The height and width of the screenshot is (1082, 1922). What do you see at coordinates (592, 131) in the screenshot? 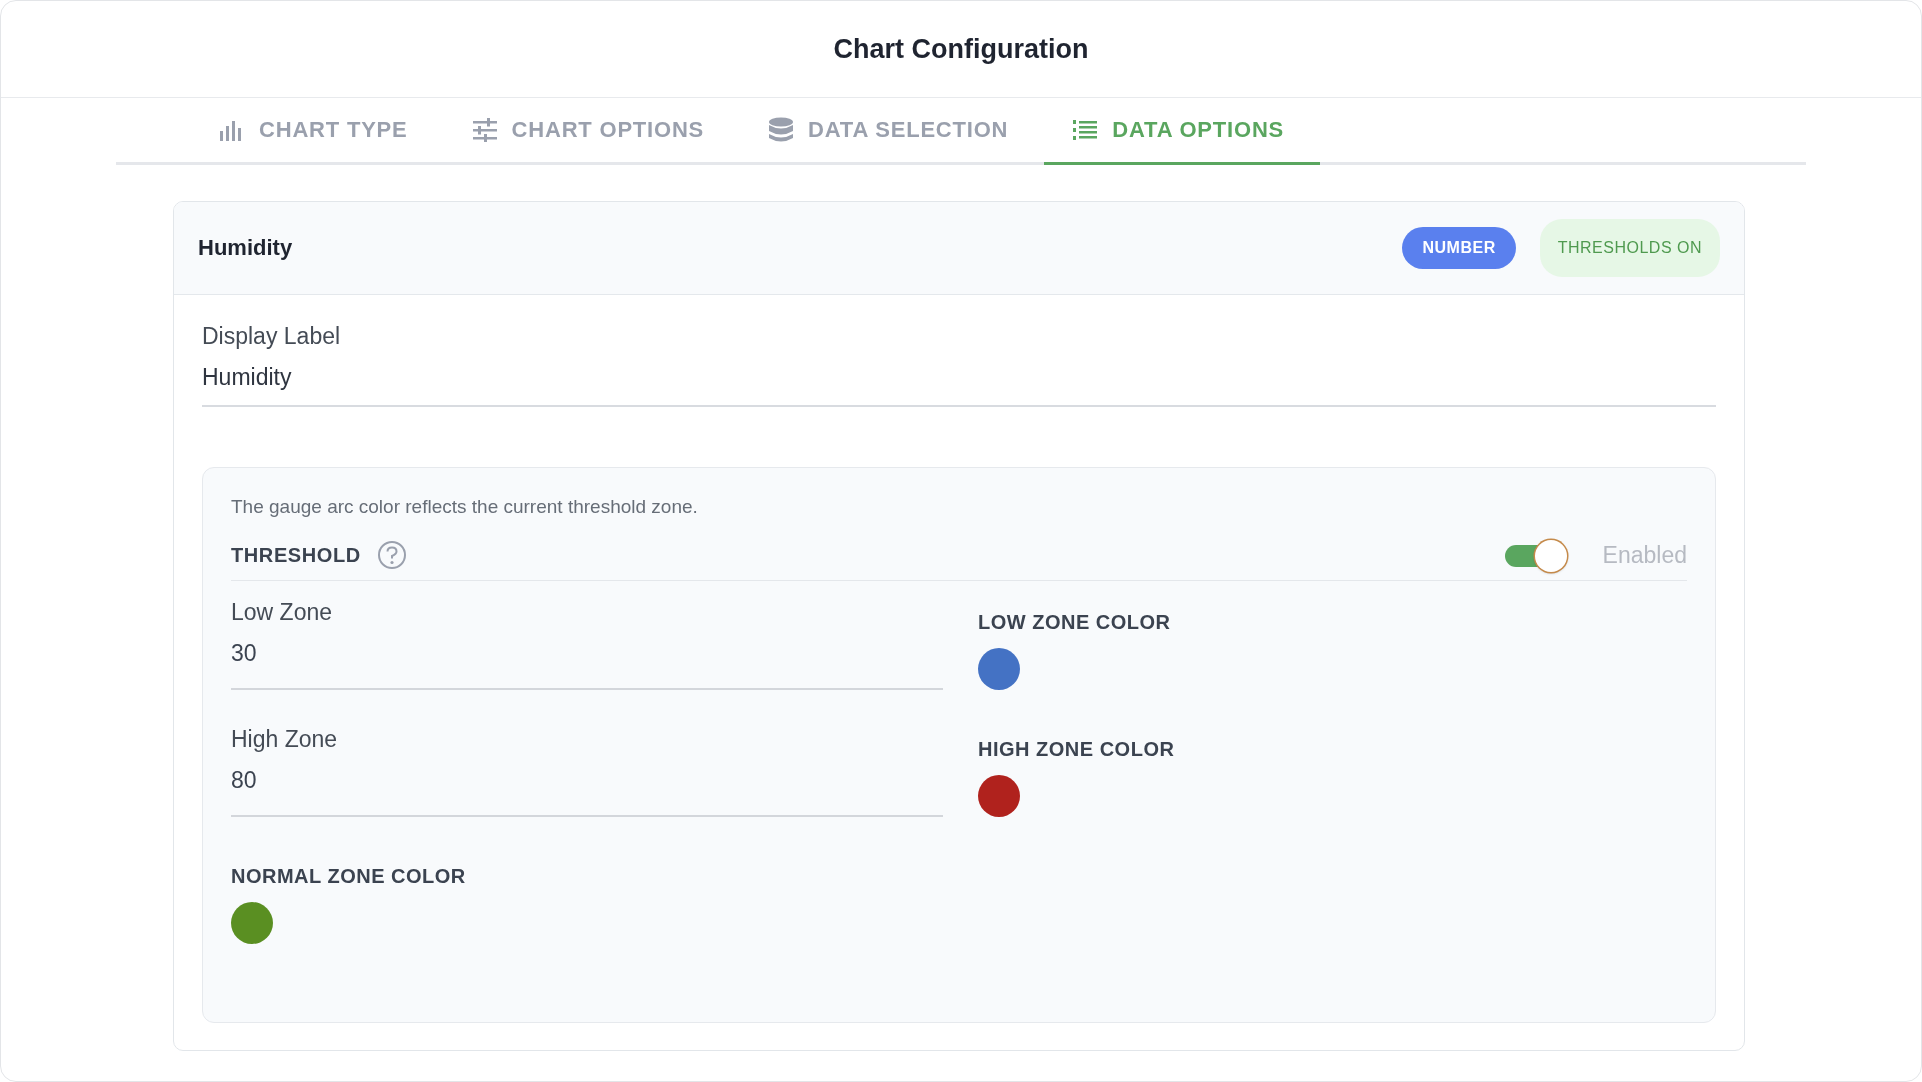
I see `tab: CHART OPTIONS` at bounding box center [592, 131].